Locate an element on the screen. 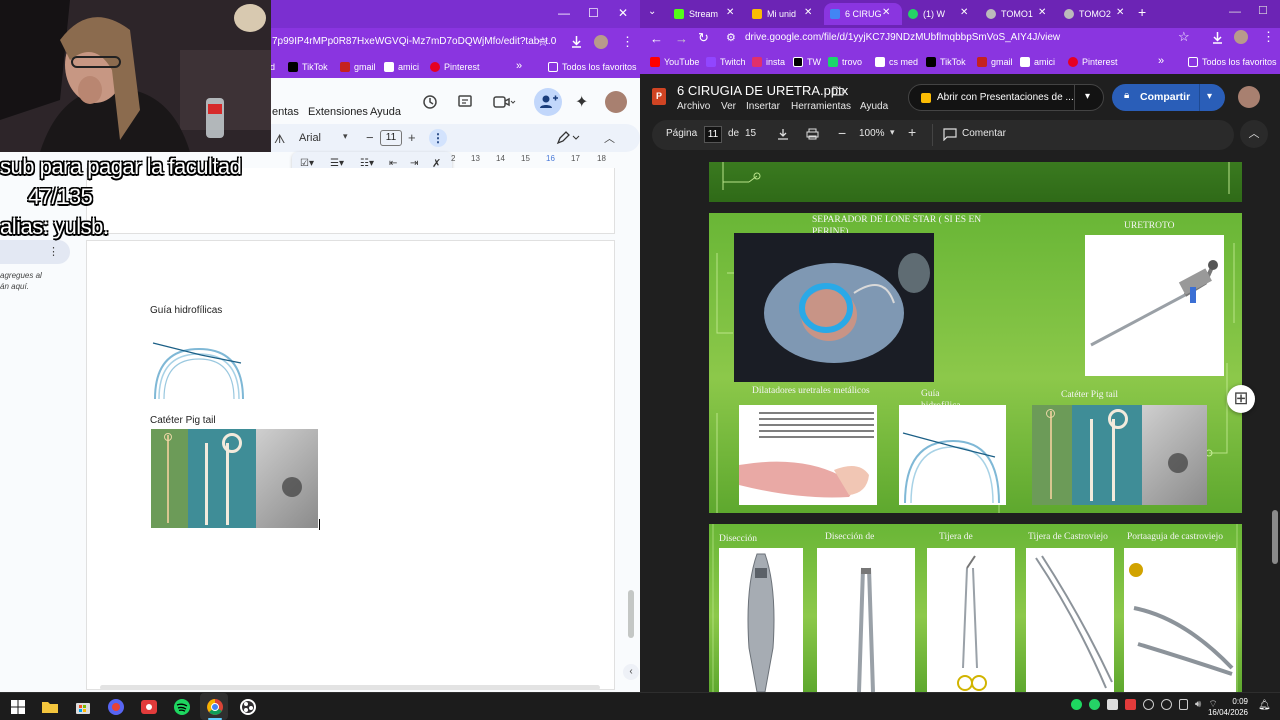 The width and height of the screenshot is (1280, 720). collapse-header-icon: ︿ is located at coordinates (1254, 134).